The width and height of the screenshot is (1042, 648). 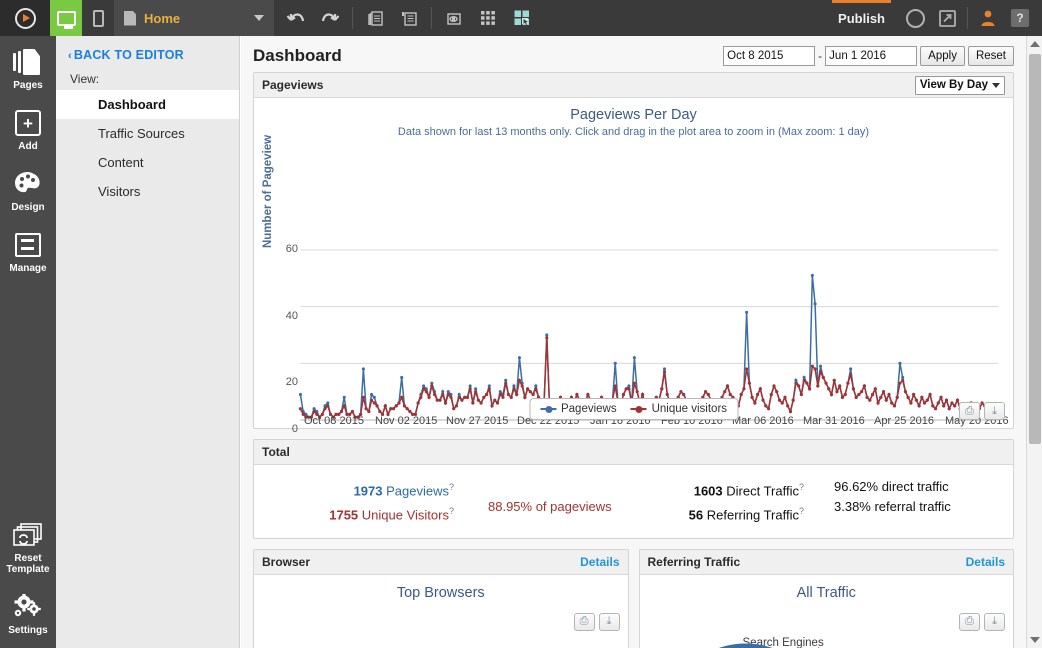 What do you see at coordinates (488, 18) in the screenshot?
I see `grid-button` at bounding box center [488, 18].